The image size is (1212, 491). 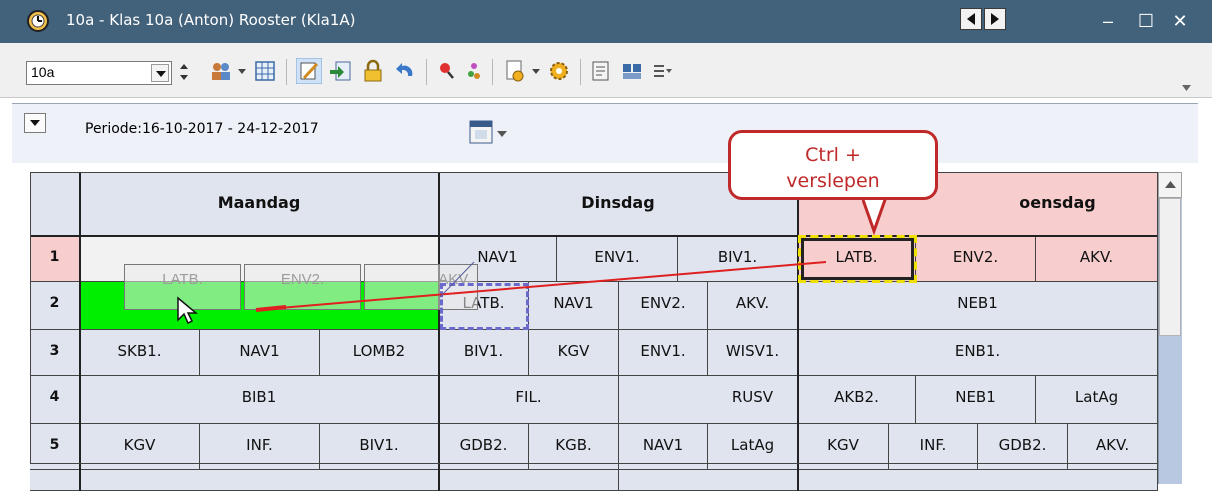 I want to click on callout-line-2: verslepen, so click(x=833, y=181).